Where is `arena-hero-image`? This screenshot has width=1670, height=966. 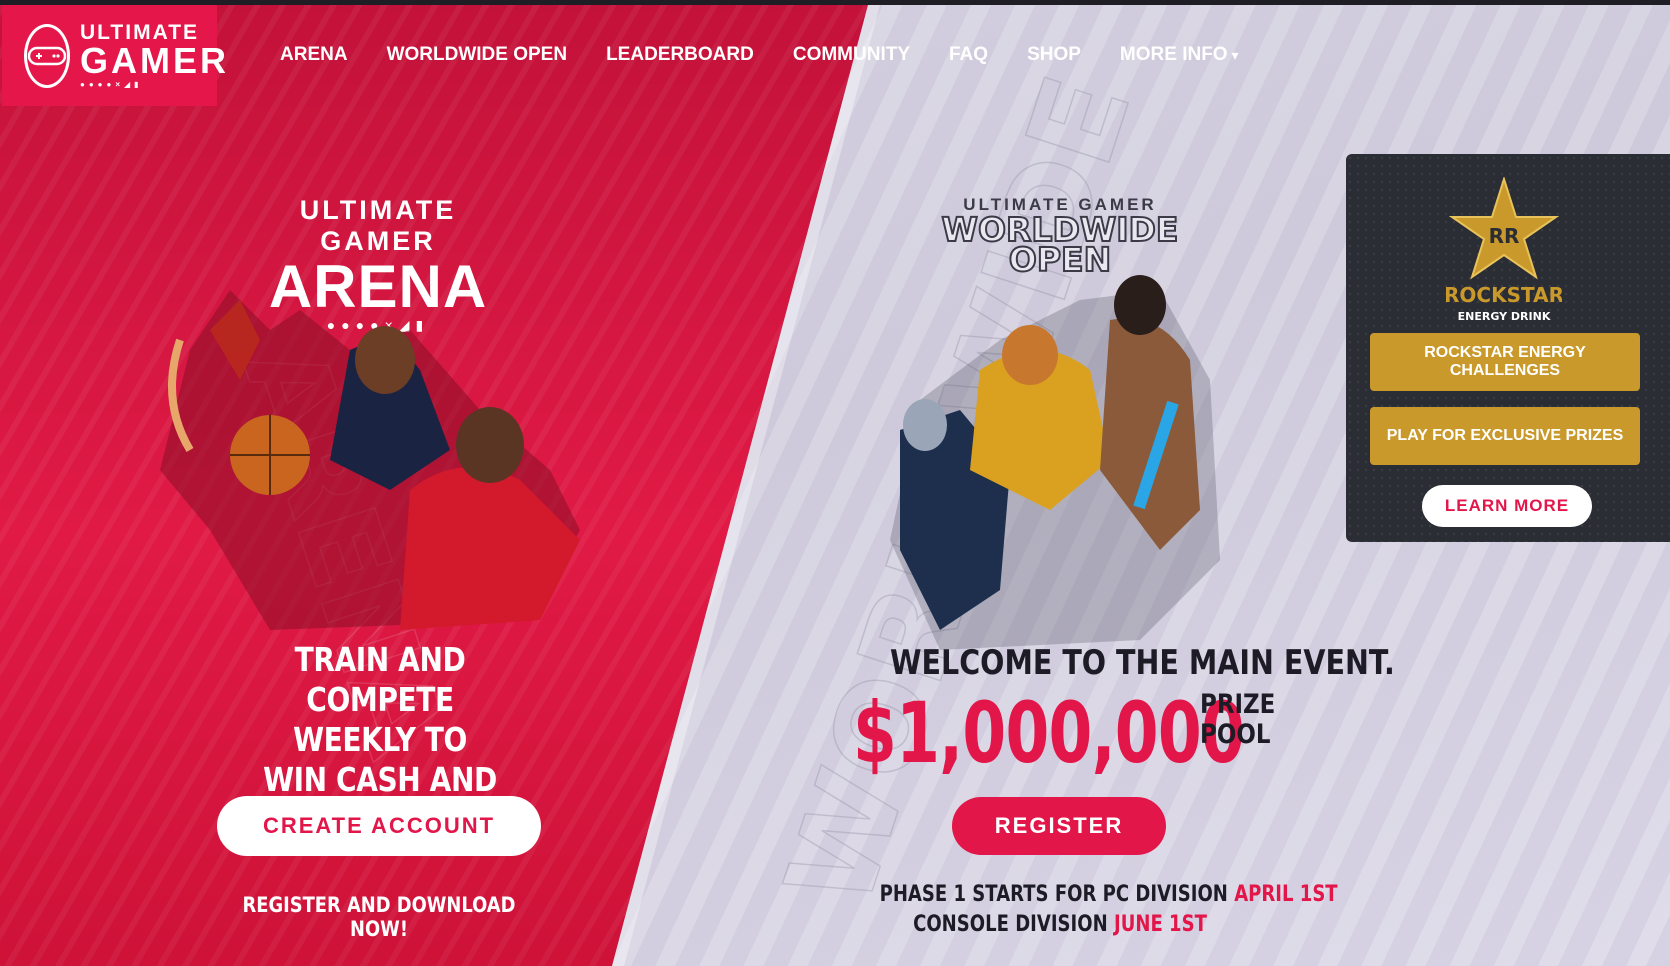 arena-hero-image is located at coordinates (370, 460).